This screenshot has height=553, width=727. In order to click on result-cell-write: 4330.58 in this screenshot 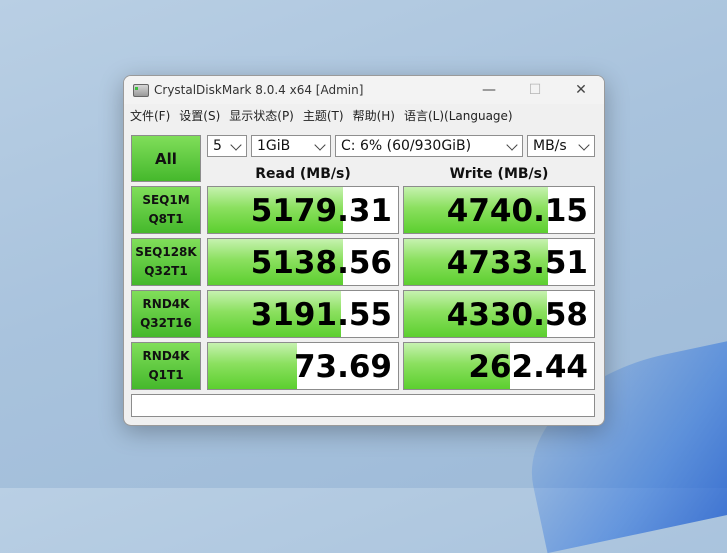, I will do `click(499, 314)`.